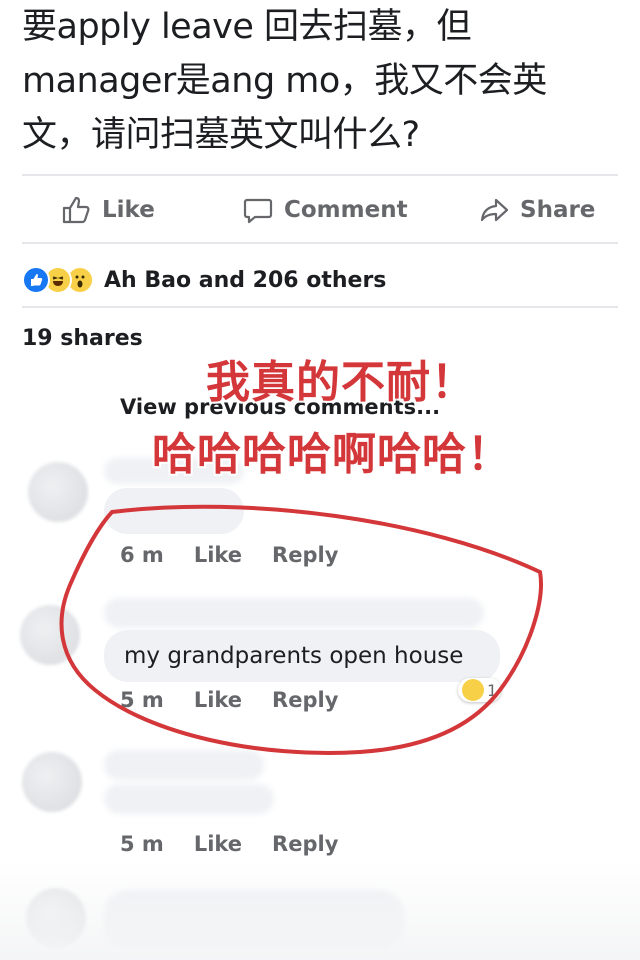 The height and width of the screenshot is (960, 640). I want to click on reactions-summary: Ah Bao and 206 others, so click(204, 280).